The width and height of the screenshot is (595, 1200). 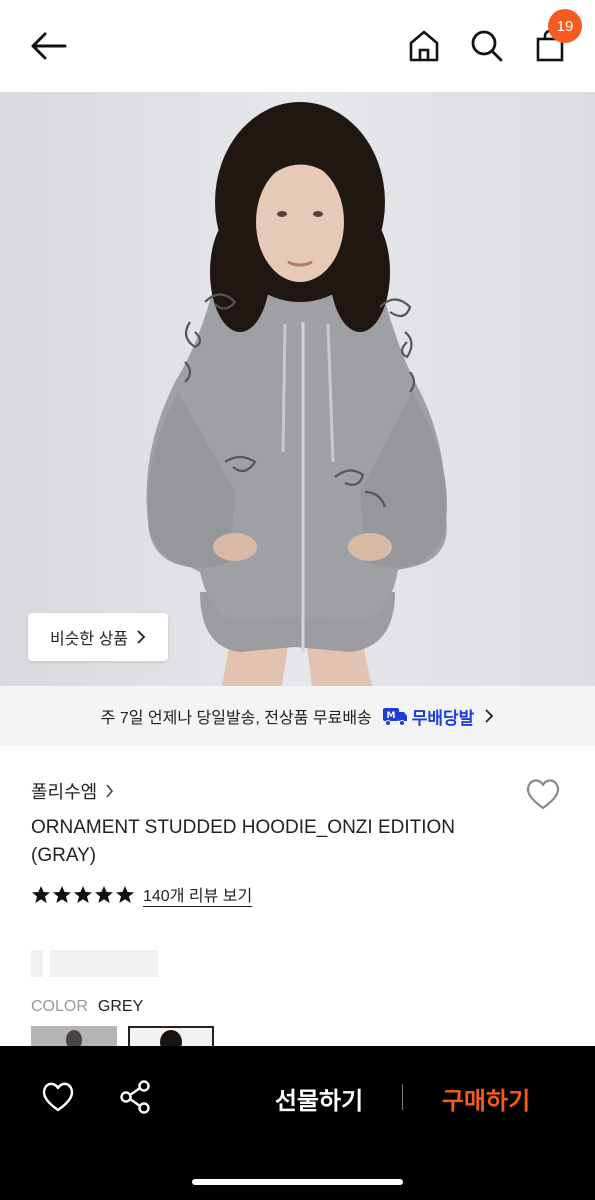 I want to click on search-icon, so click(x=487, y=46).